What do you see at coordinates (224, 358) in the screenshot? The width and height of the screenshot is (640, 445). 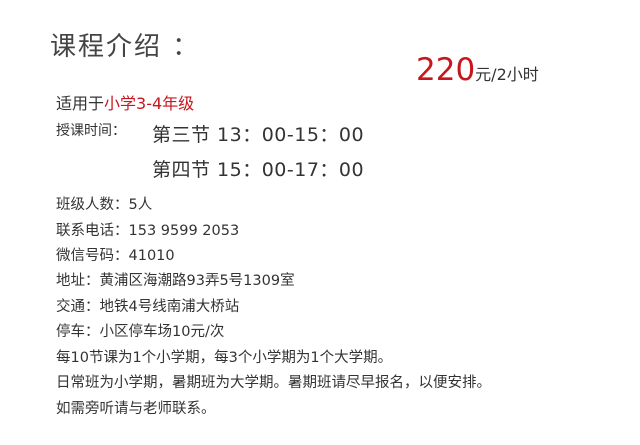 I see `note-line: 每10节课为1个小学期，每3个小学期为1个大学期。` at bounding box center [224, 358].